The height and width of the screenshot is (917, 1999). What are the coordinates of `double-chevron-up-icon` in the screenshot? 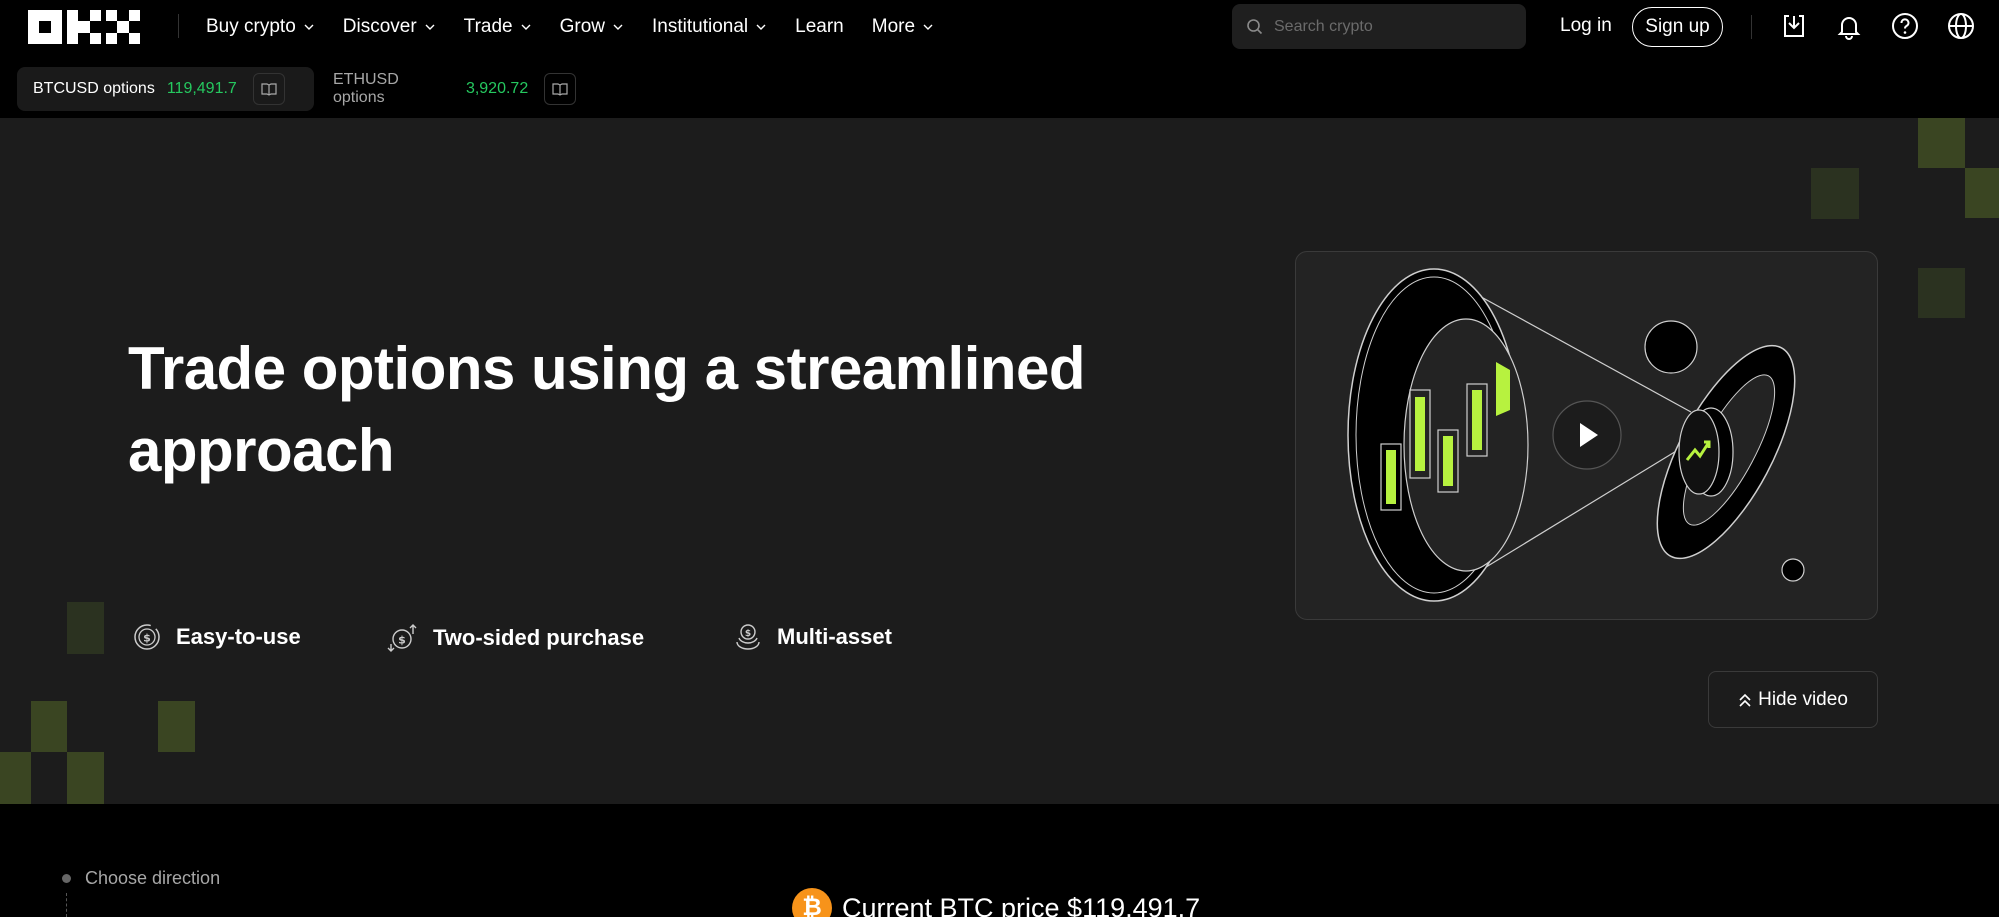 It's located at (1745, 700).